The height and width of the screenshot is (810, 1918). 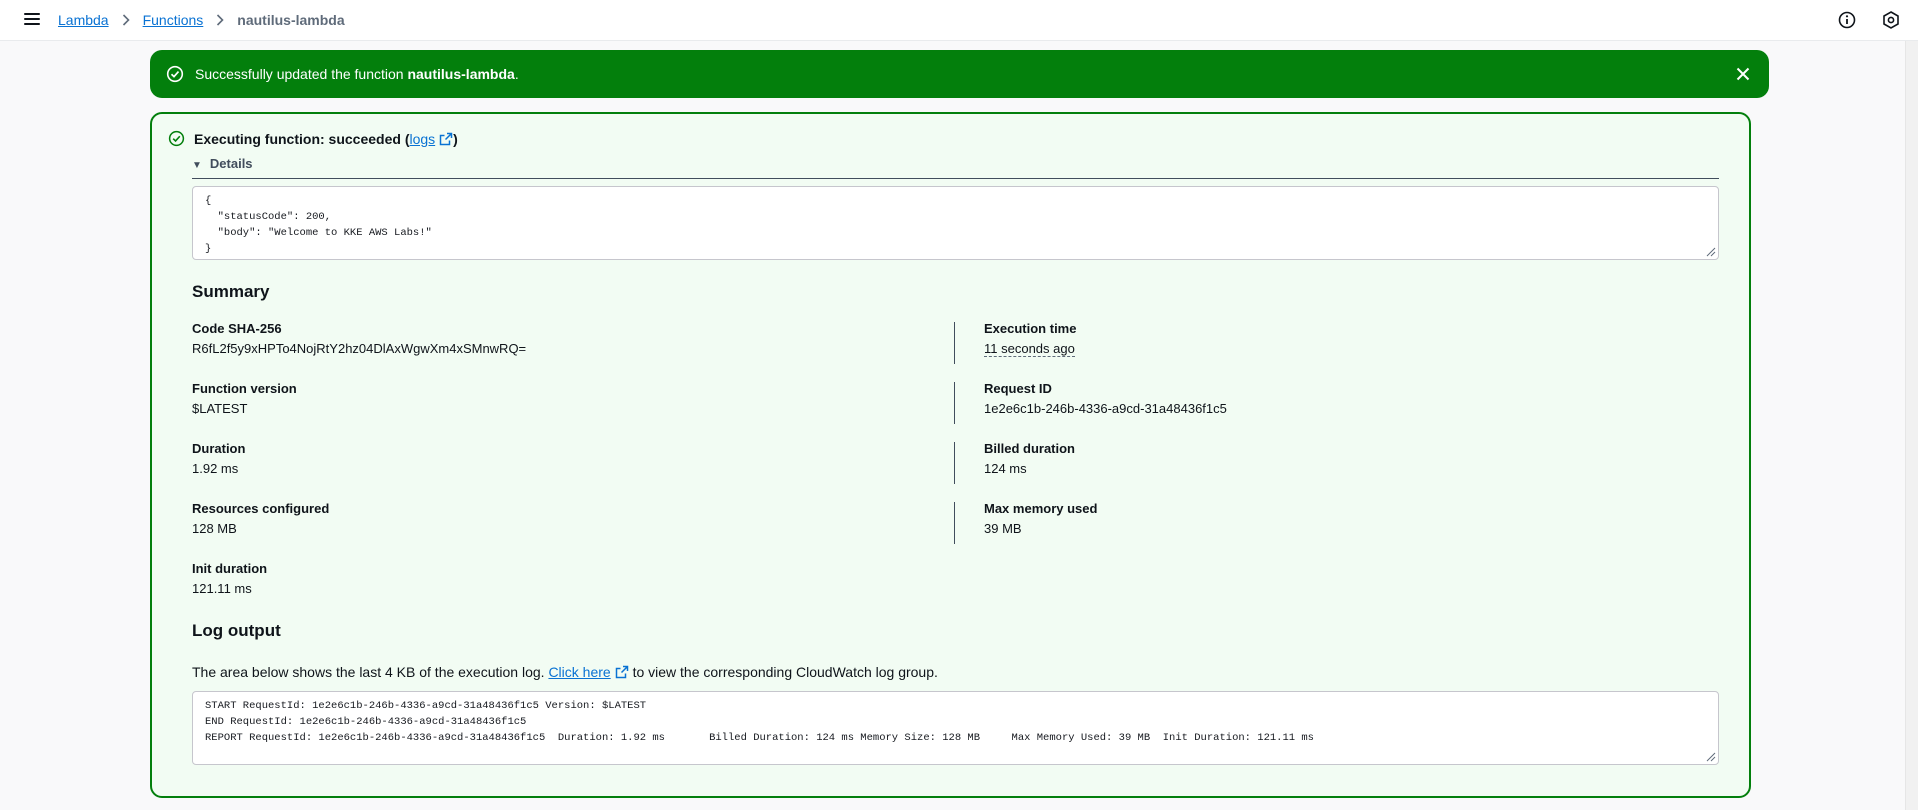 What do you see at coordinates (1041, 518) in the screenshot?
I see `max-memory-item: Max memory used 39 MB` at bounding box center [1041, 518].